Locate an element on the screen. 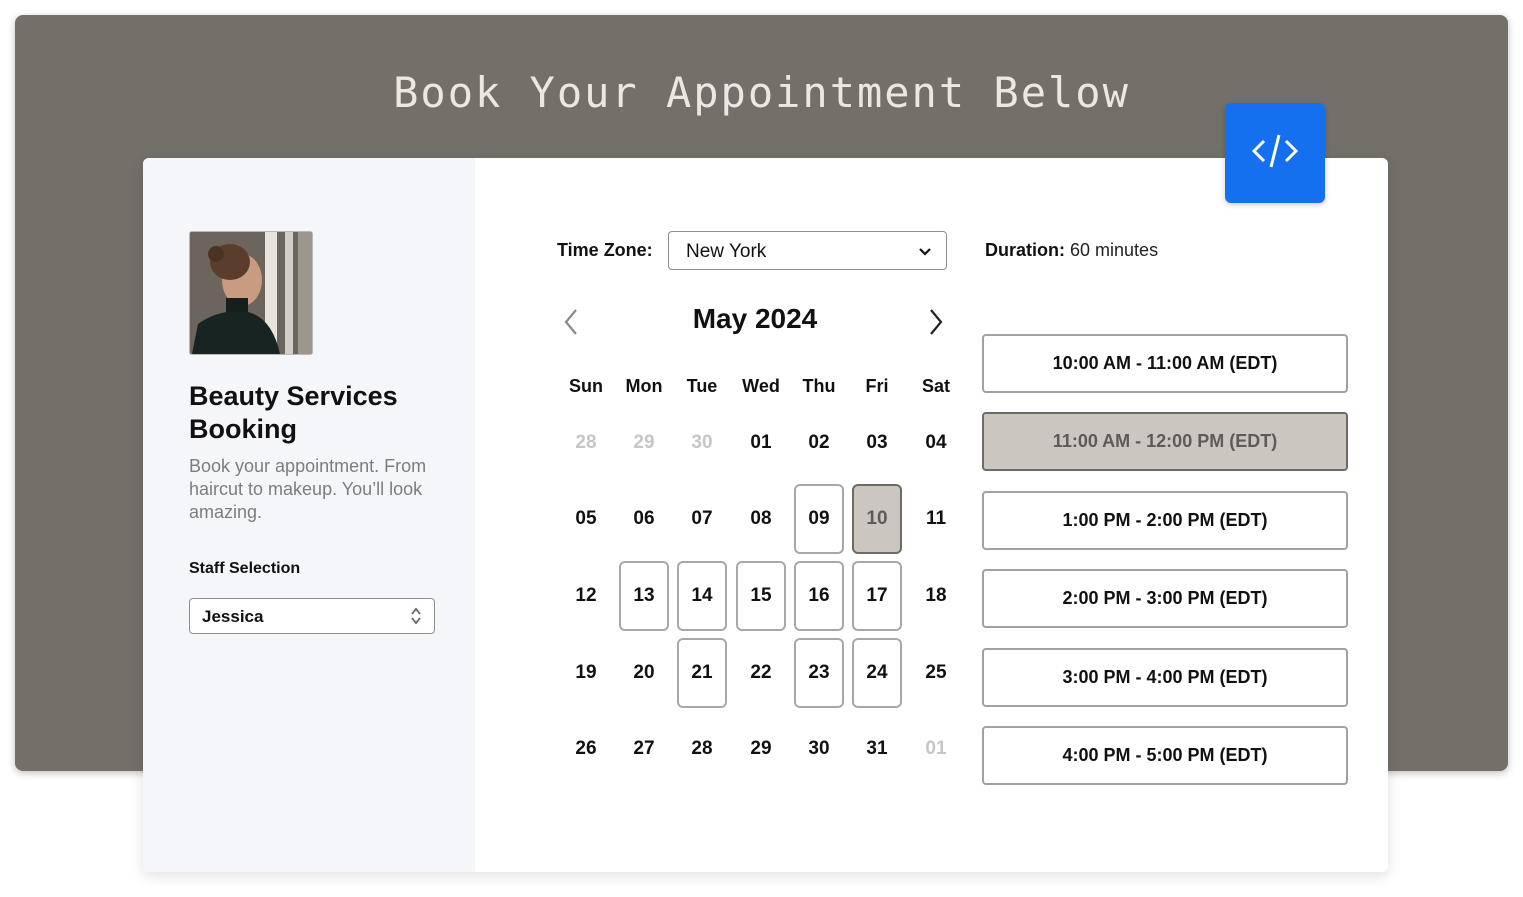 Image resolution: width=1523 pixels, height=897 pixels. calendar-day: 08 is located at coordinates (761, 518).